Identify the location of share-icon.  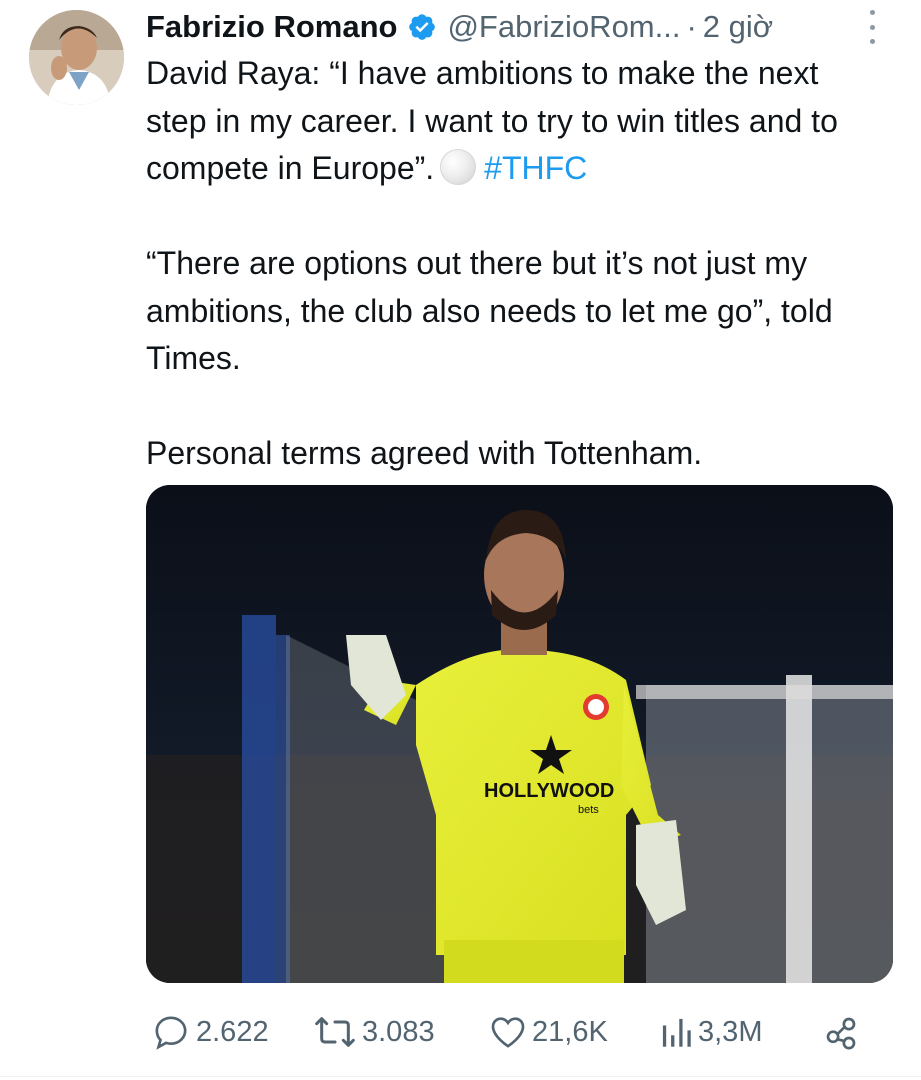
(841, 1033).